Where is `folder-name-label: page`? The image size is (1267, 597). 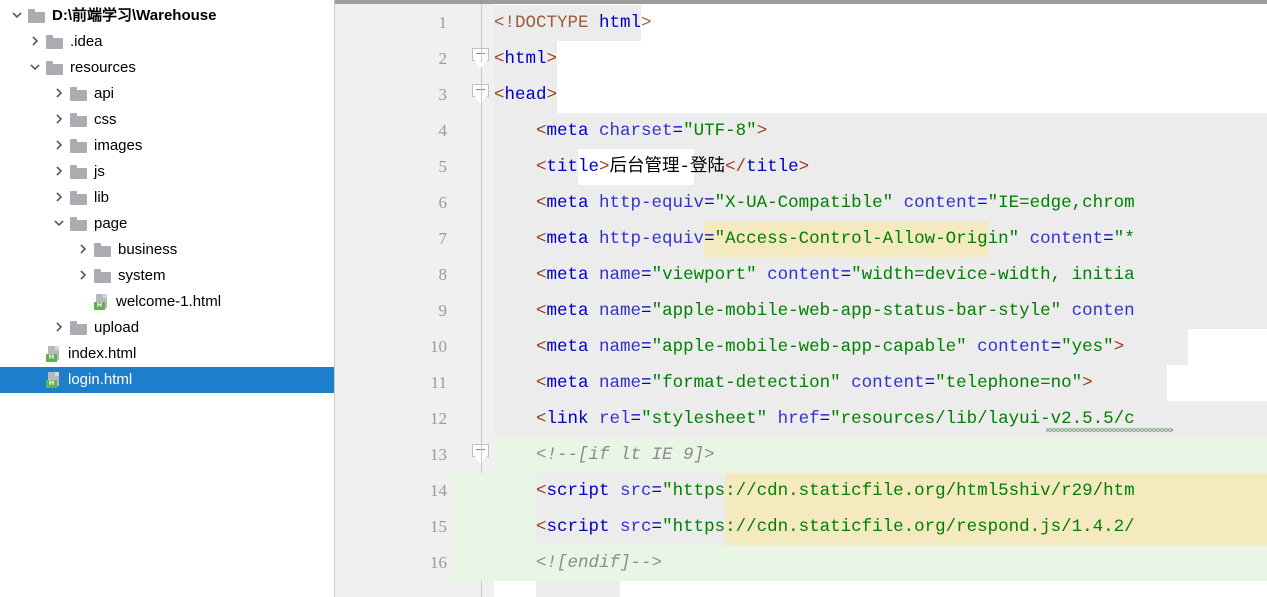
folder-name-label: page is located at coordinates (111, 223).